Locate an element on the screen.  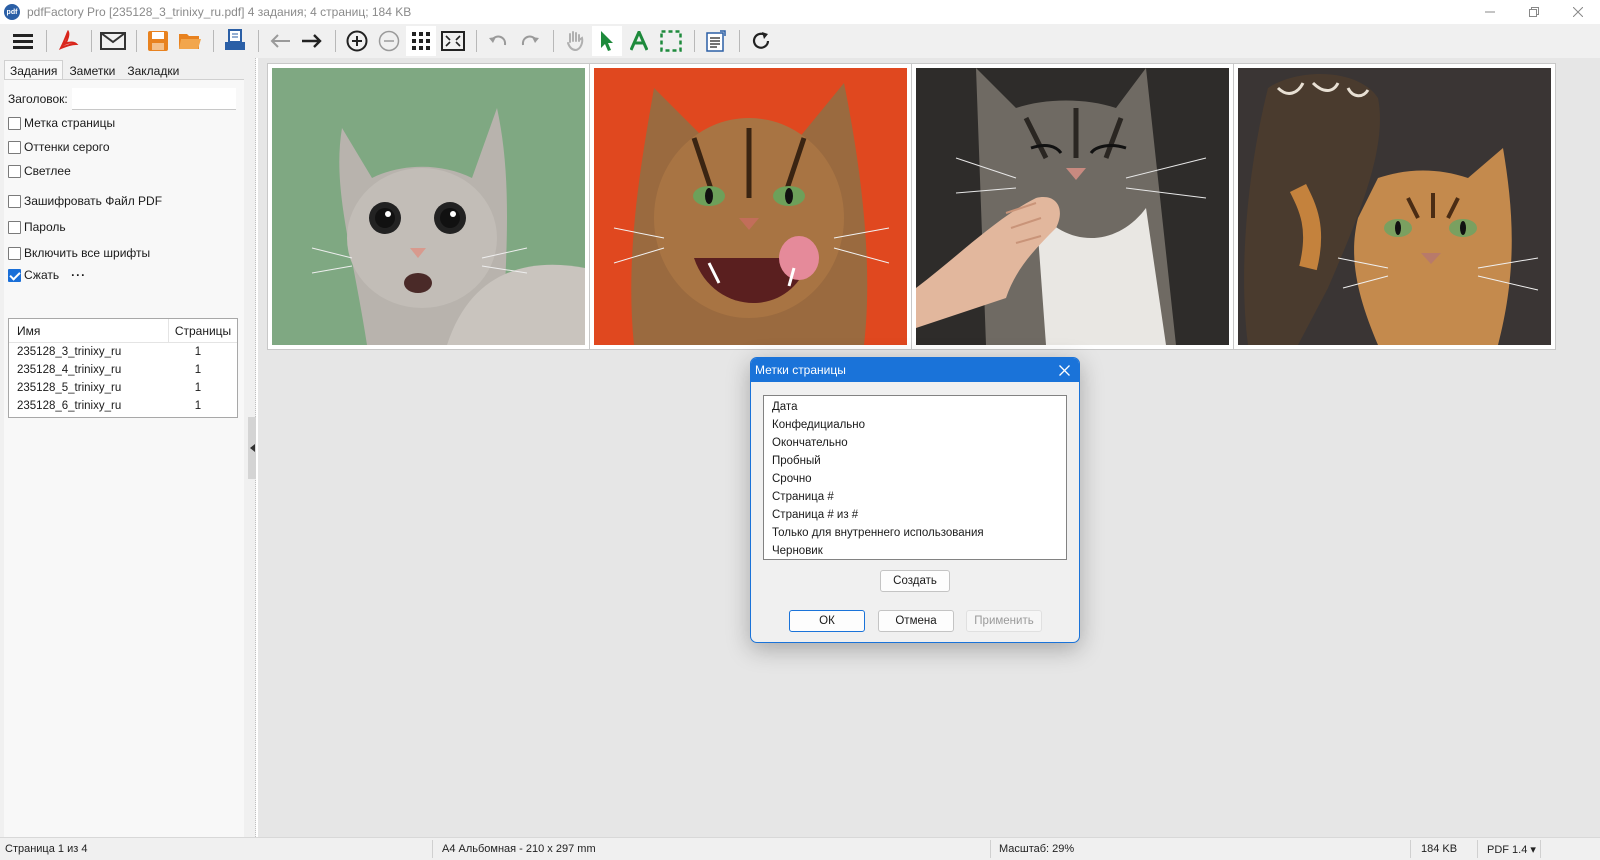
table-row: 235128_6_trinixy_ru 1 is located at coordinates (123, 406).